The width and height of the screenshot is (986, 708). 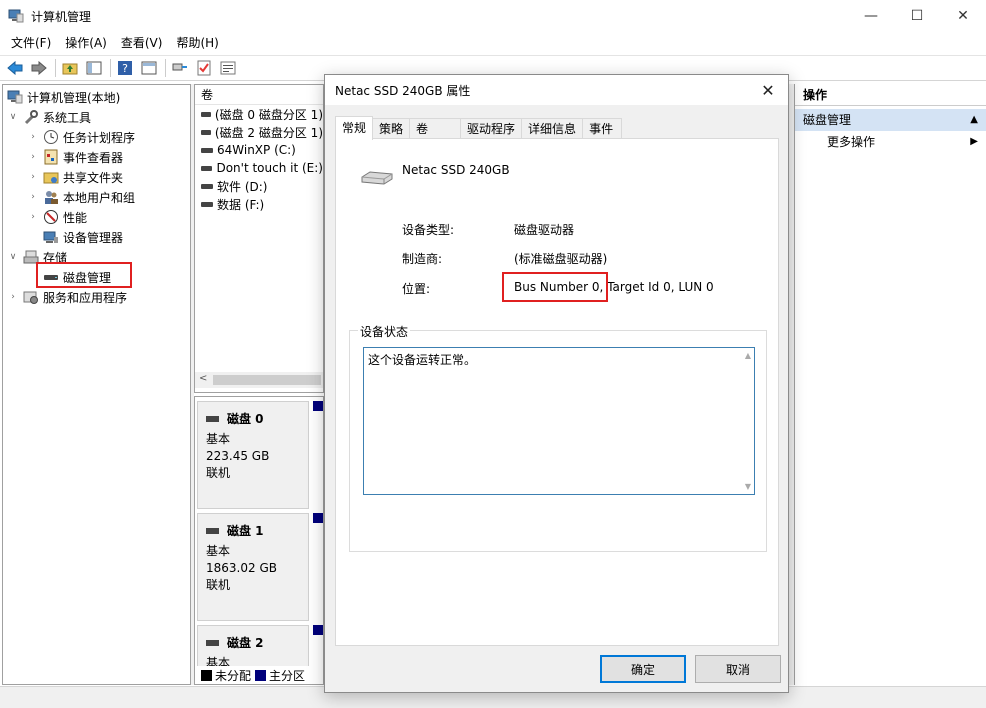 I want to click on tree-item-label: 本地用户和组, so click(x=99, y=197).